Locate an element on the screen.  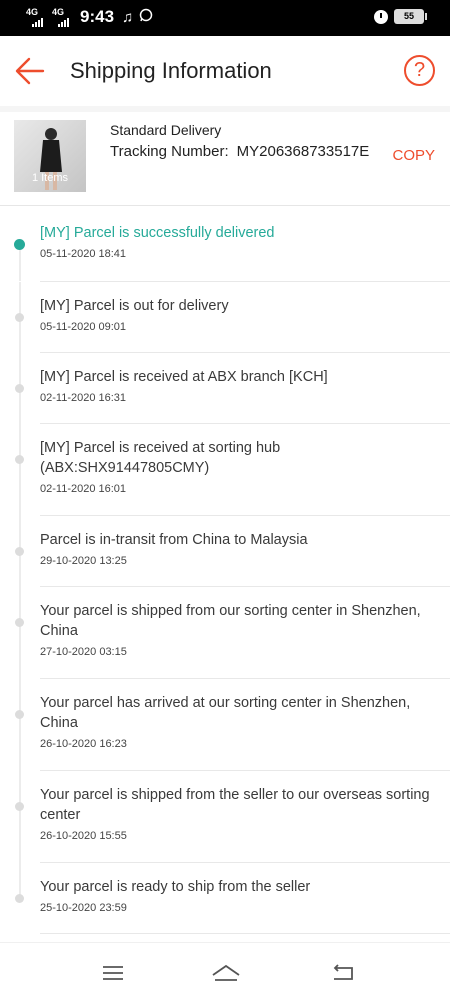
back-button is located at coordinates (30, 71).